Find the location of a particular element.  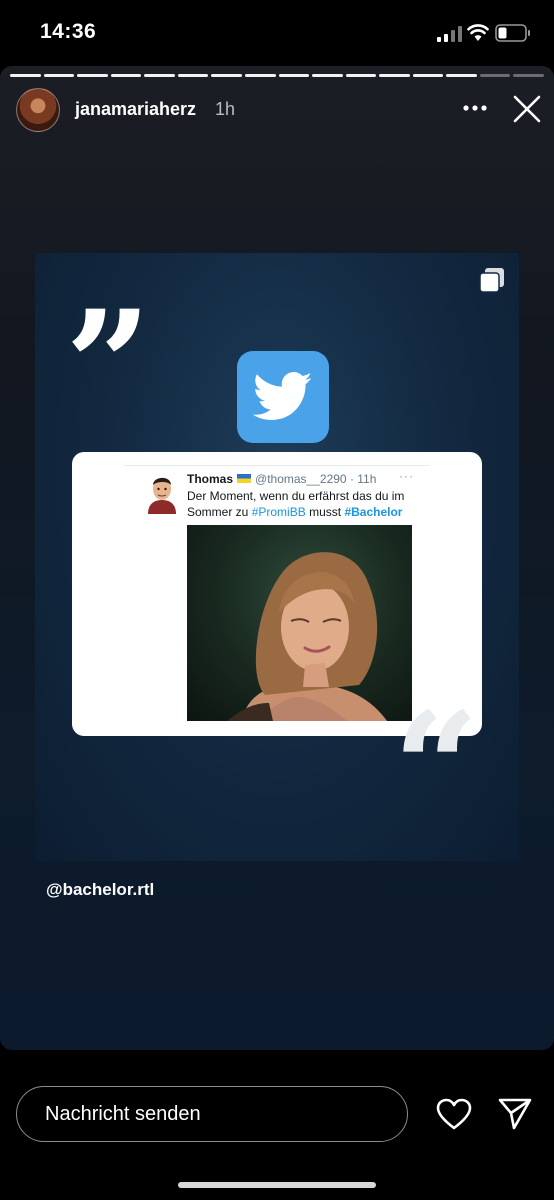

tweet-author-handle: @thomas__2290 is located at coordinates (301, 479).